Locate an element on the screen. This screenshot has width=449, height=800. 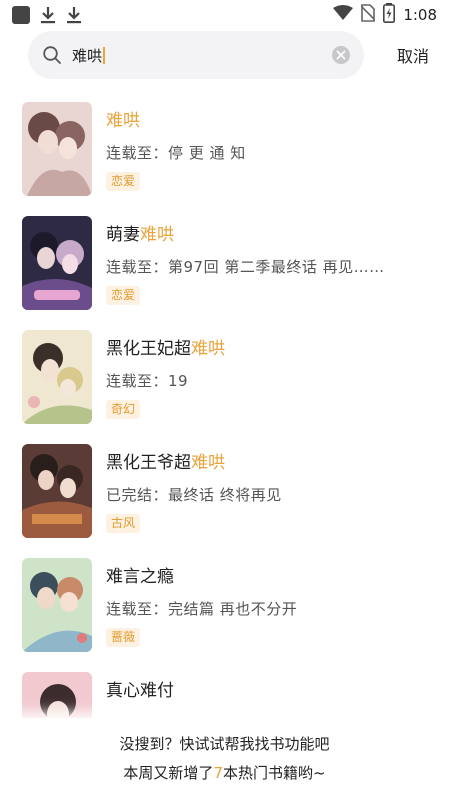
result-status: 连载至：19 is located at coordinates (147, 381).